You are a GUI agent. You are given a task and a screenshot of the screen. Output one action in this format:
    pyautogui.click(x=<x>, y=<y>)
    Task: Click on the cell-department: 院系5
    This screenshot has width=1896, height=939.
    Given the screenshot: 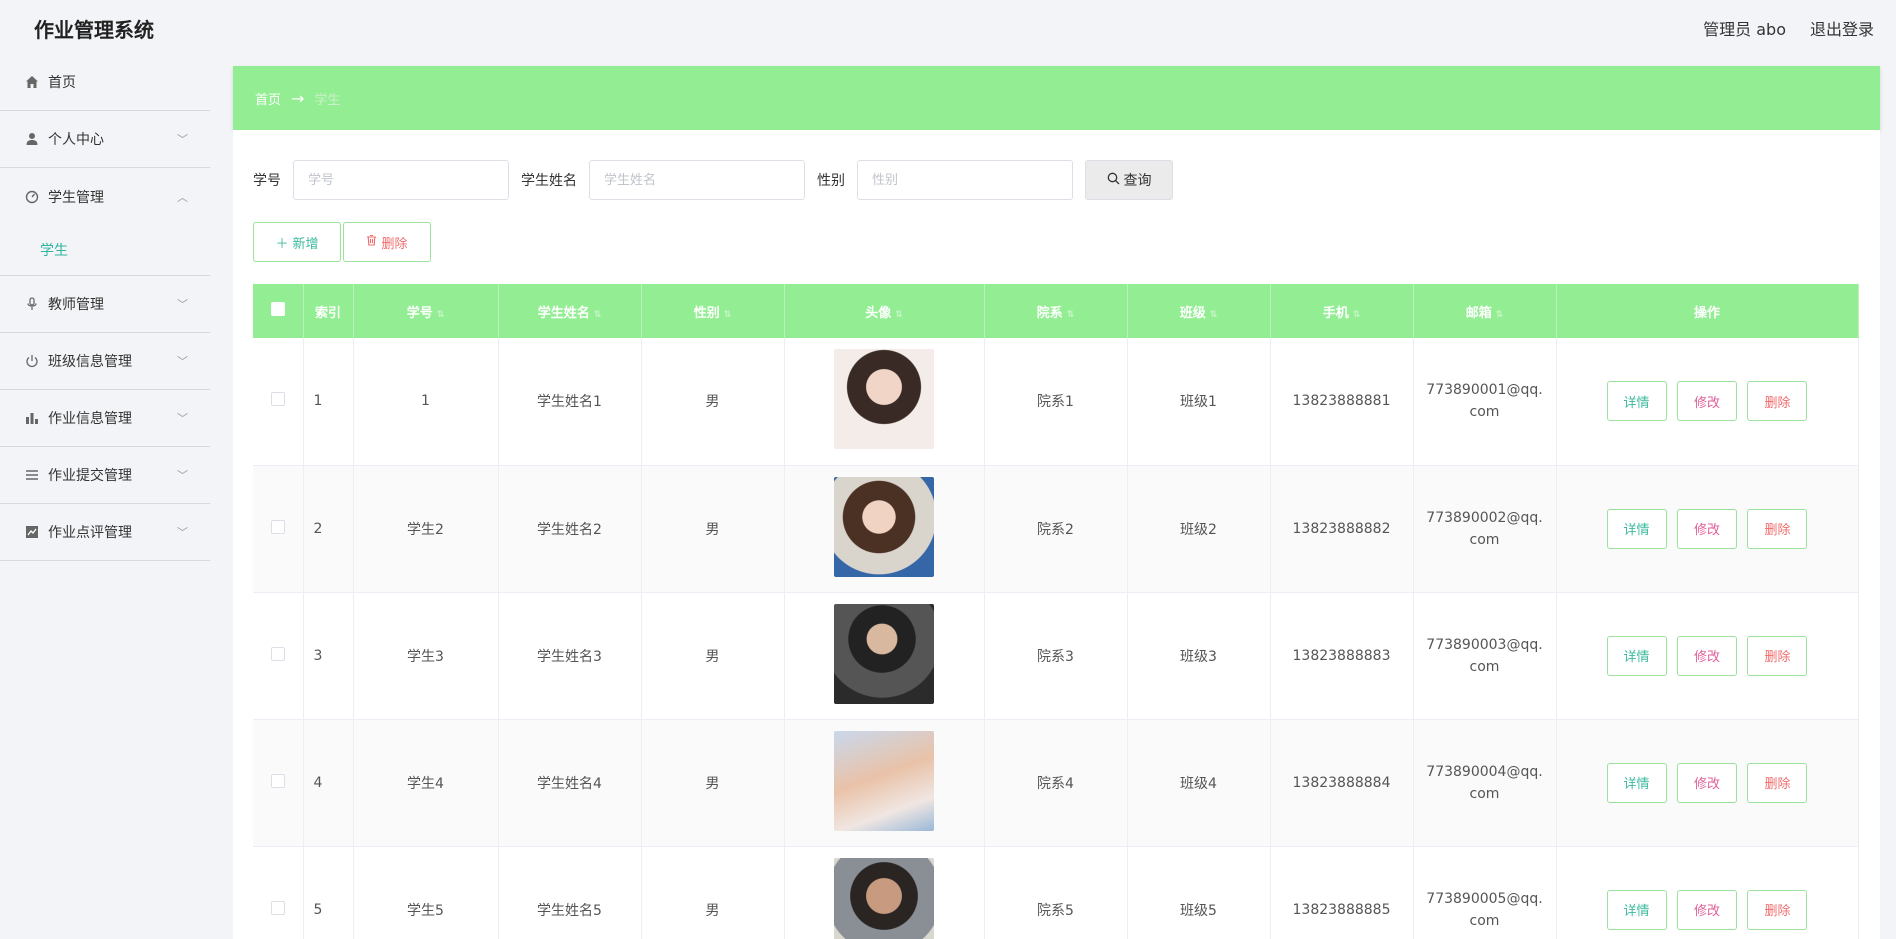 What is the action you would take?
    pyautogui.click(x=1056, y=892)
    